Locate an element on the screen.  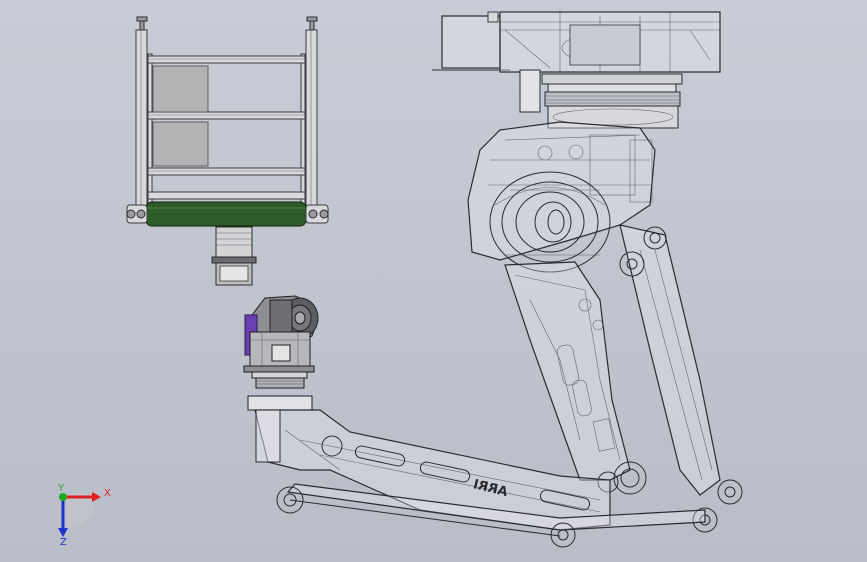
orientation-triad: X Y Z is located at coordinates (84, 515).